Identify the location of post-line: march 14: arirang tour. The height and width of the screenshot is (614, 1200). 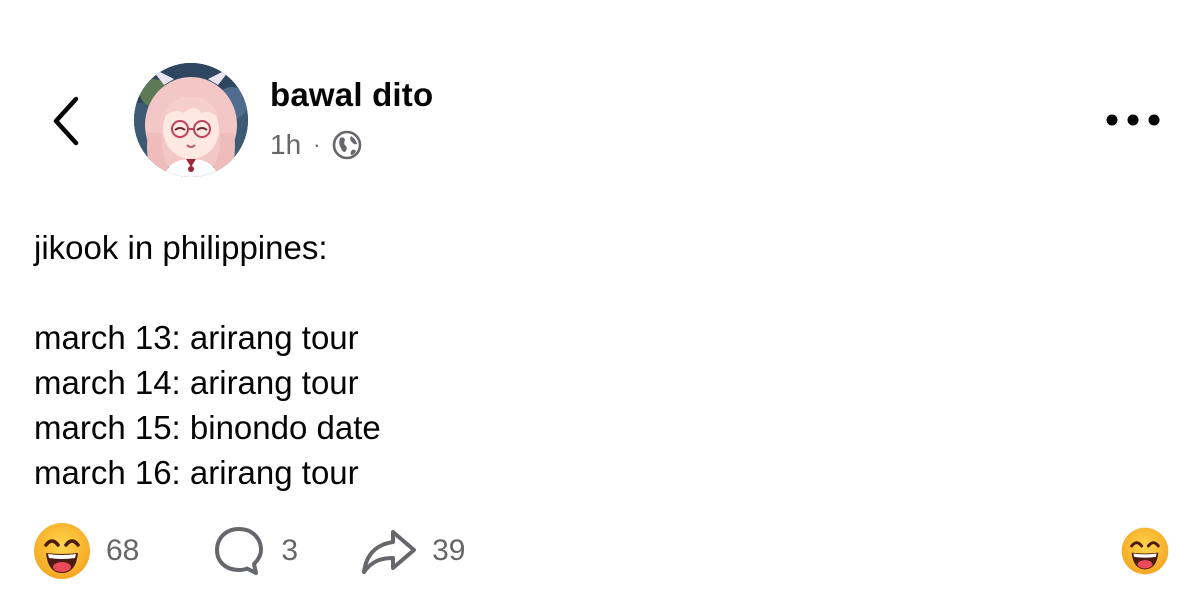
(196, 382).